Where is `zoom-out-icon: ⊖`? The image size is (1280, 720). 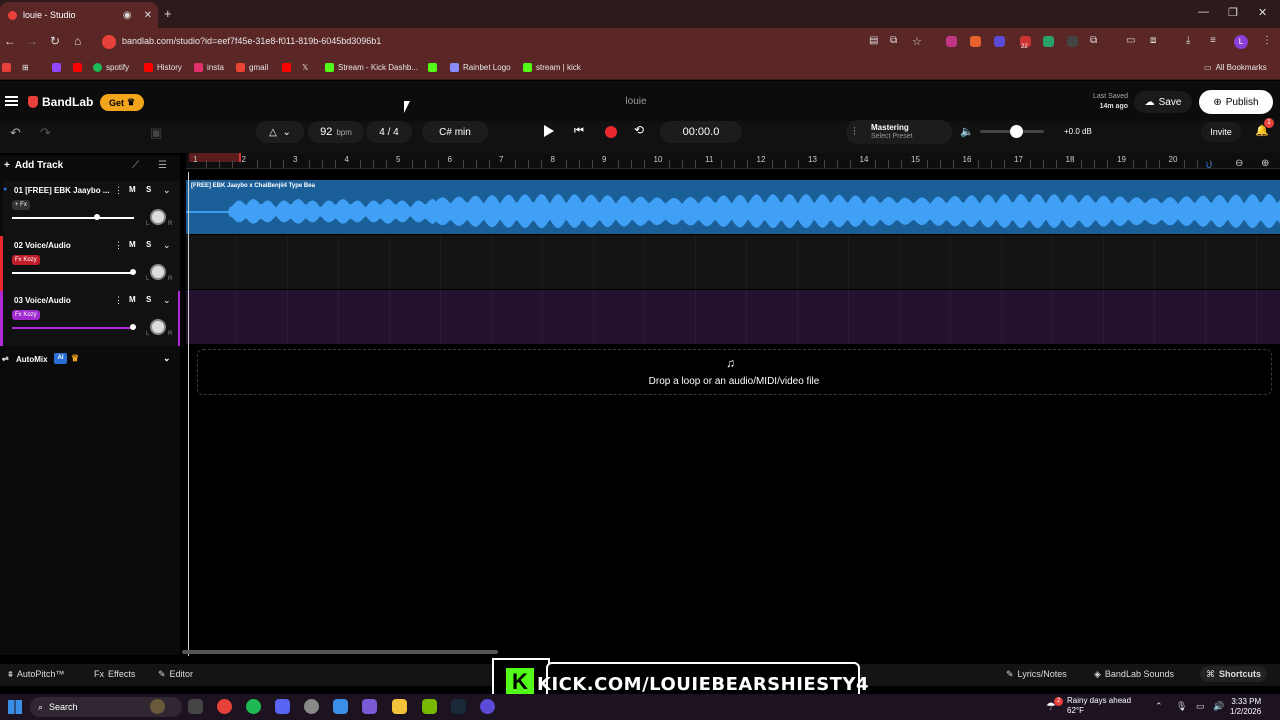
zoom-out-icon: ⊖ is located at coordinates (1239, 163).